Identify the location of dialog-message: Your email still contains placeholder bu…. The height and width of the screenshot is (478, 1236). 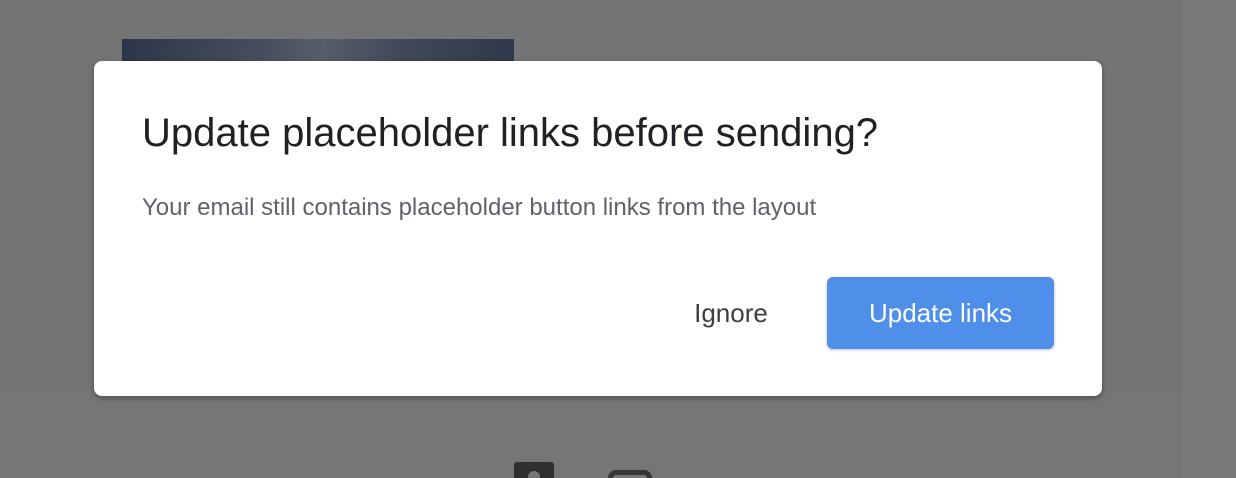
(479, 207).